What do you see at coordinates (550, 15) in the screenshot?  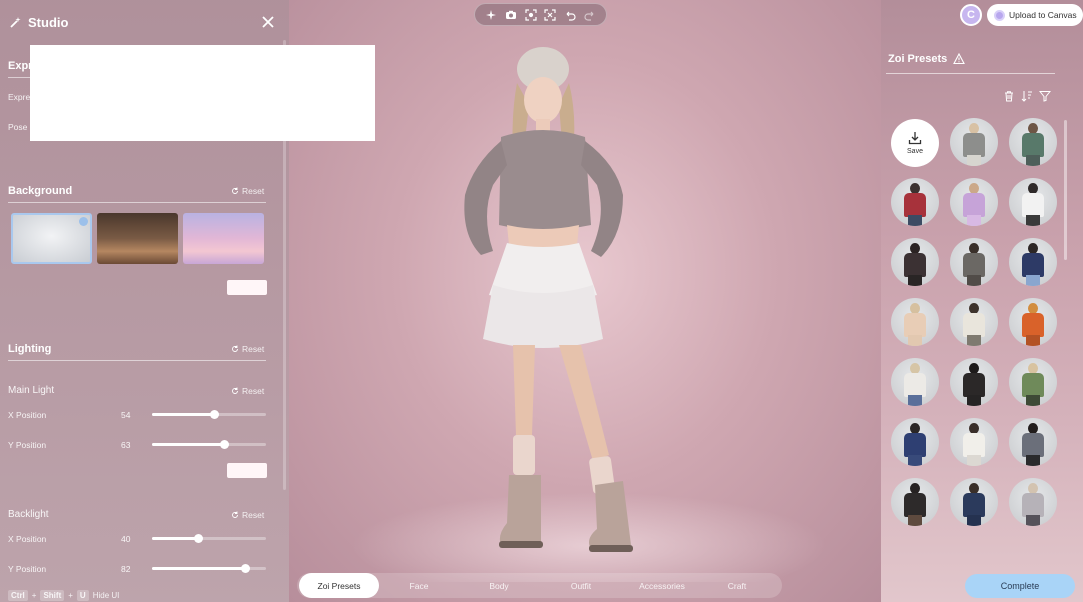 I see `focus-icon` at bounding box center [550, 15].